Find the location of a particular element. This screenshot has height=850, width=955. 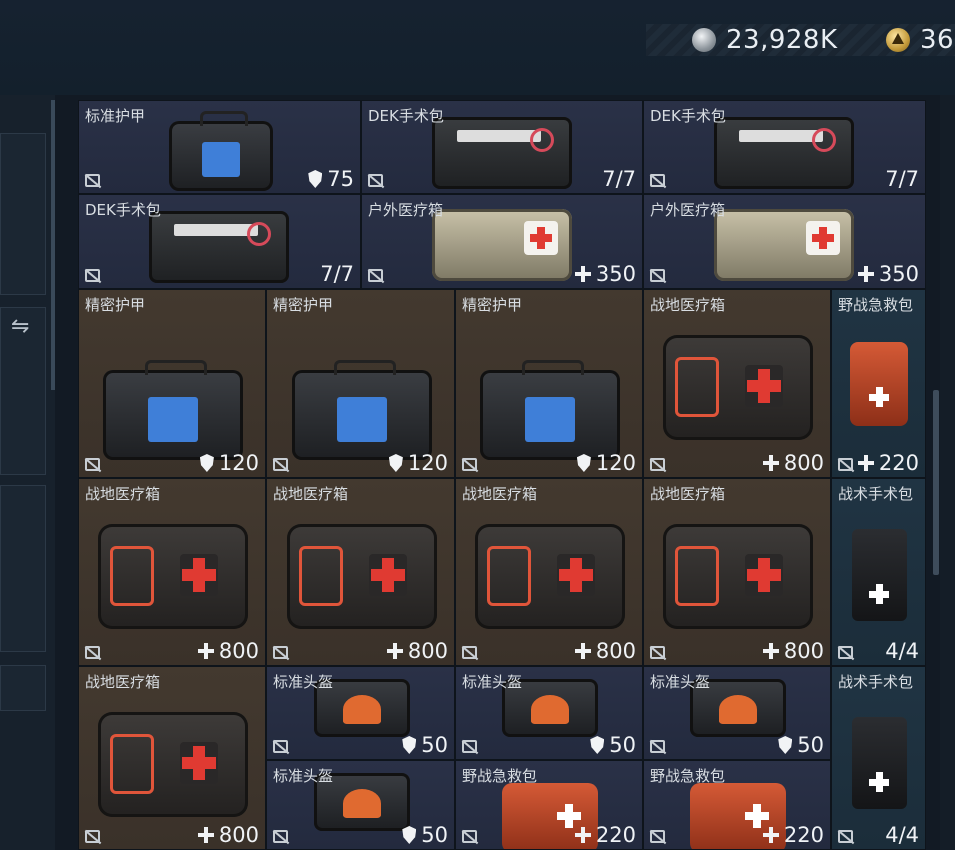

swap-icon: ⇋ is located at coordinates (20, 326).